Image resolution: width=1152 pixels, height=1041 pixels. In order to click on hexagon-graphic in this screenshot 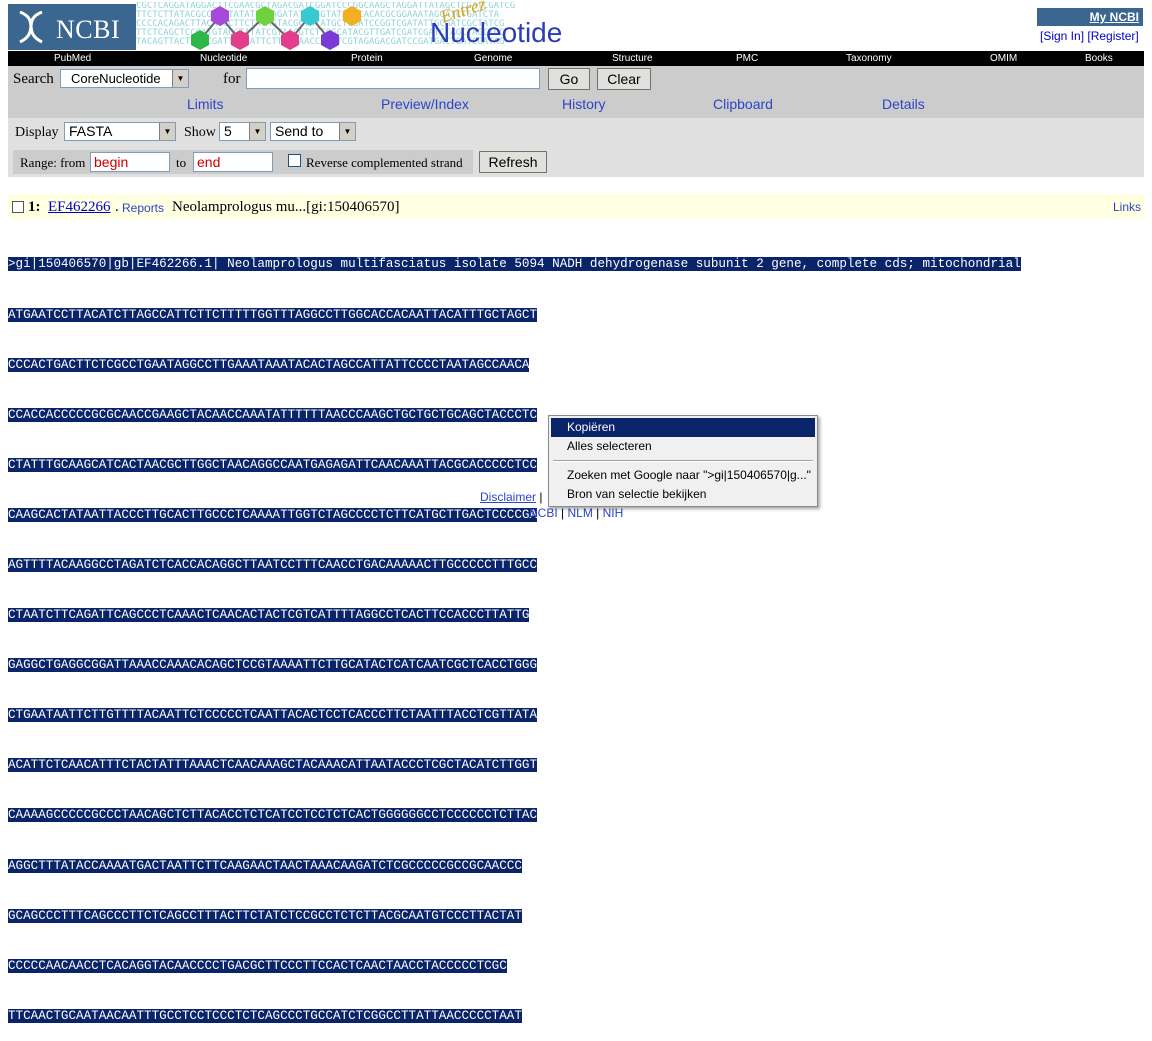, I will do `click(276, 28)`.